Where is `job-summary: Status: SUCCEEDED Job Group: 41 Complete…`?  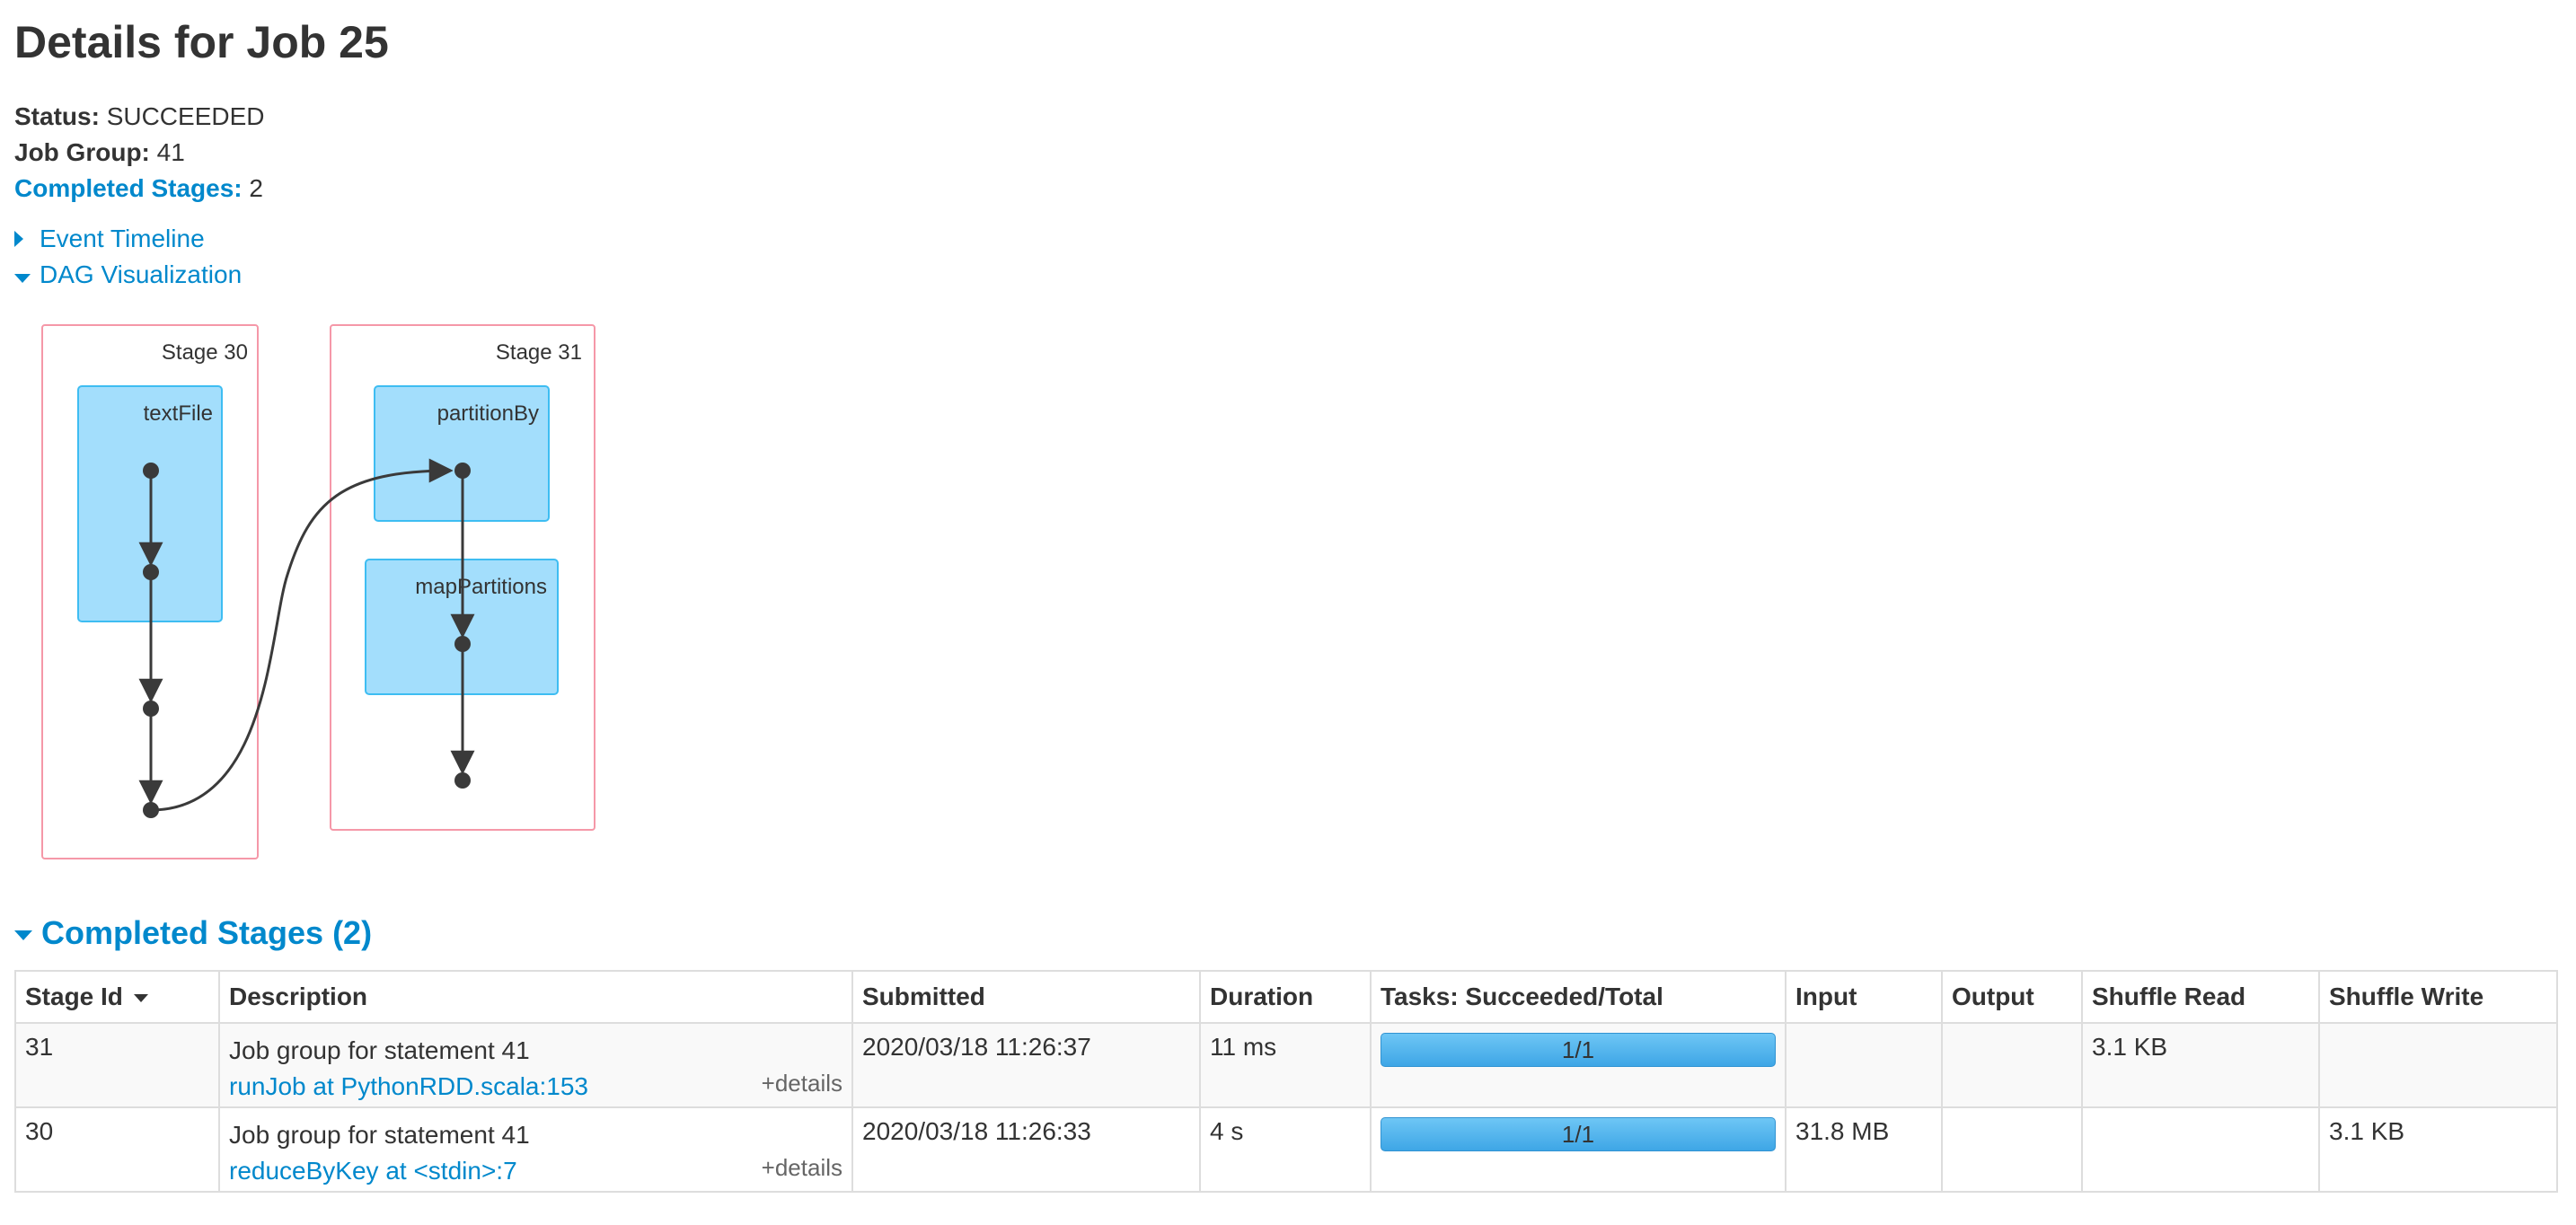
job-summary: Status: SUCCEEDED Job Group: 41 Complete… is located at coordinates (139, 153).